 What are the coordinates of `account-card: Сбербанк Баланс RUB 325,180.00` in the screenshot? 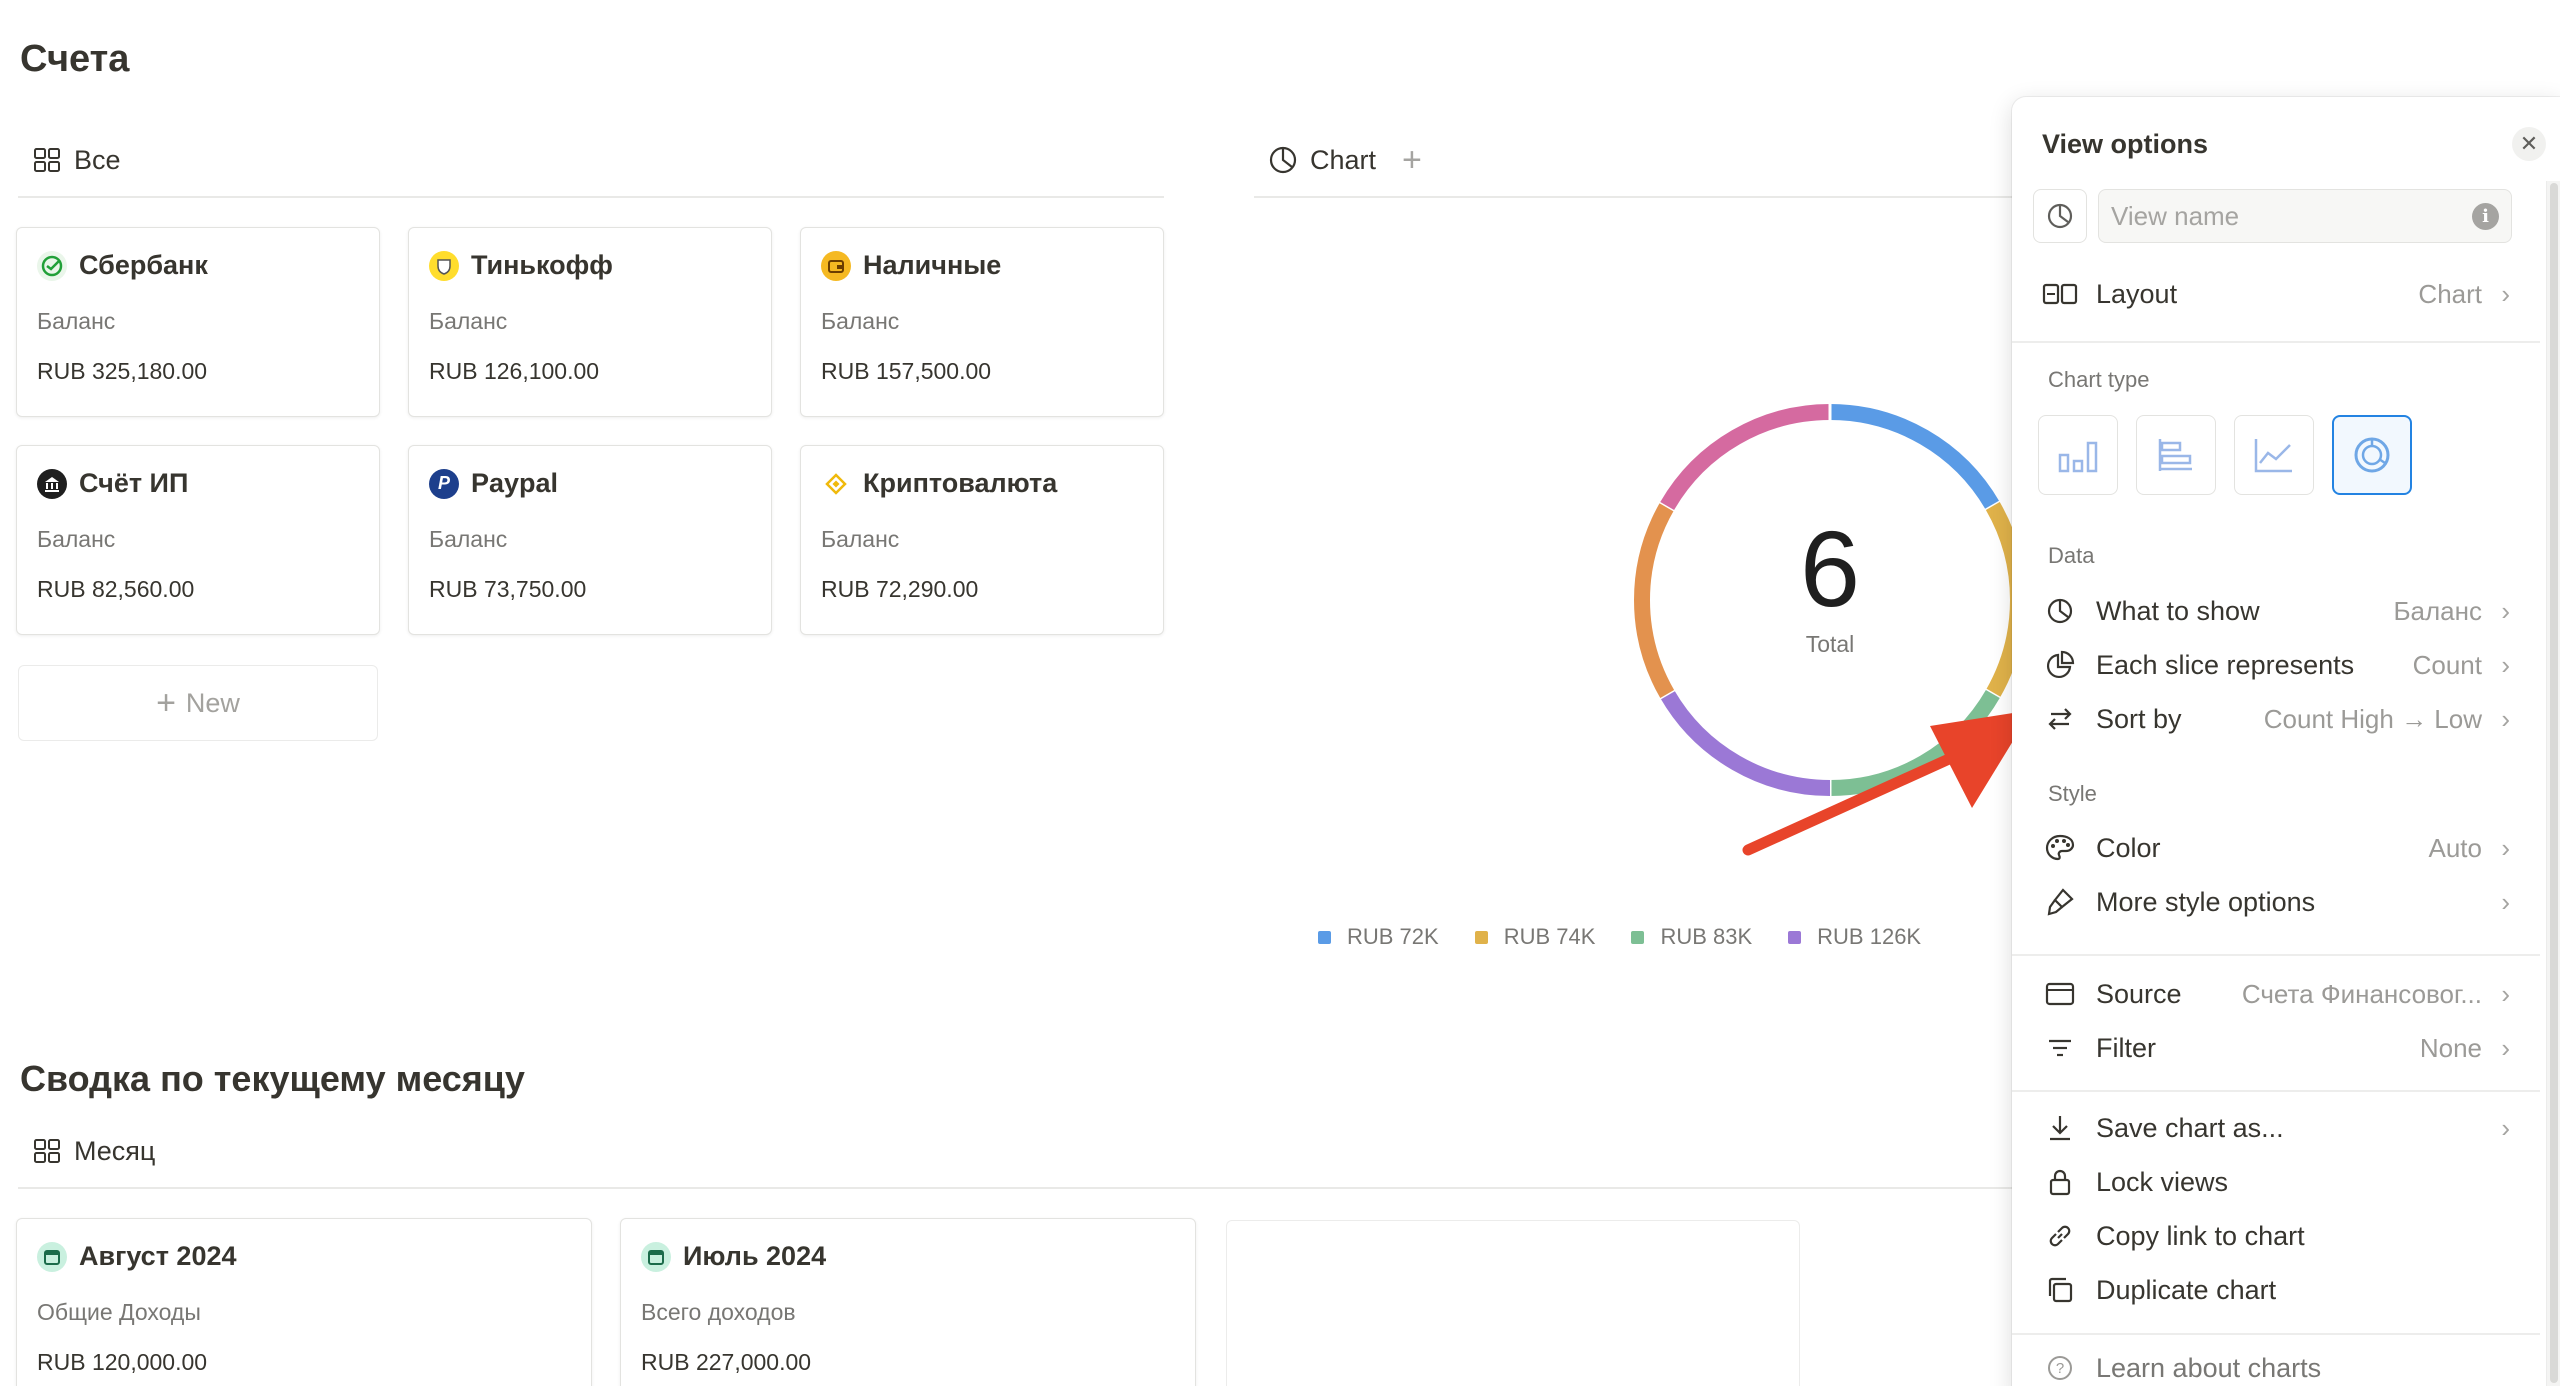 It's located at (198, 322).